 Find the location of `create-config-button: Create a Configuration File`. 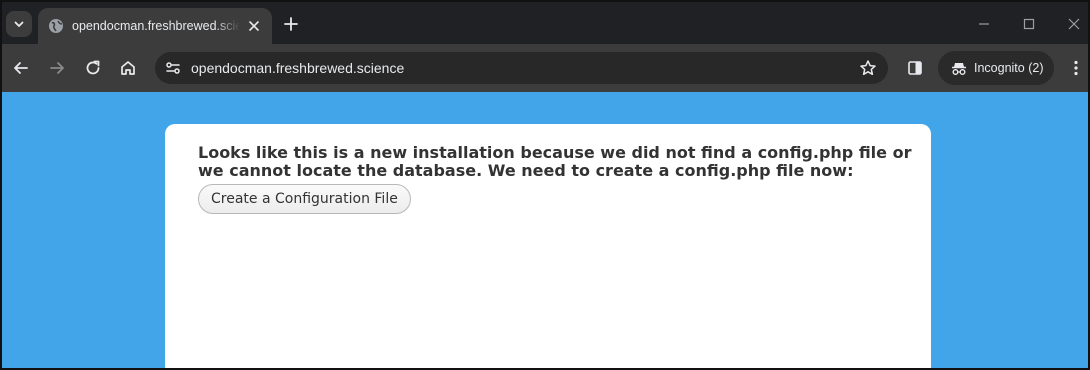

create-config-button: Create a Configuration File is located at coordinates (304, 199).